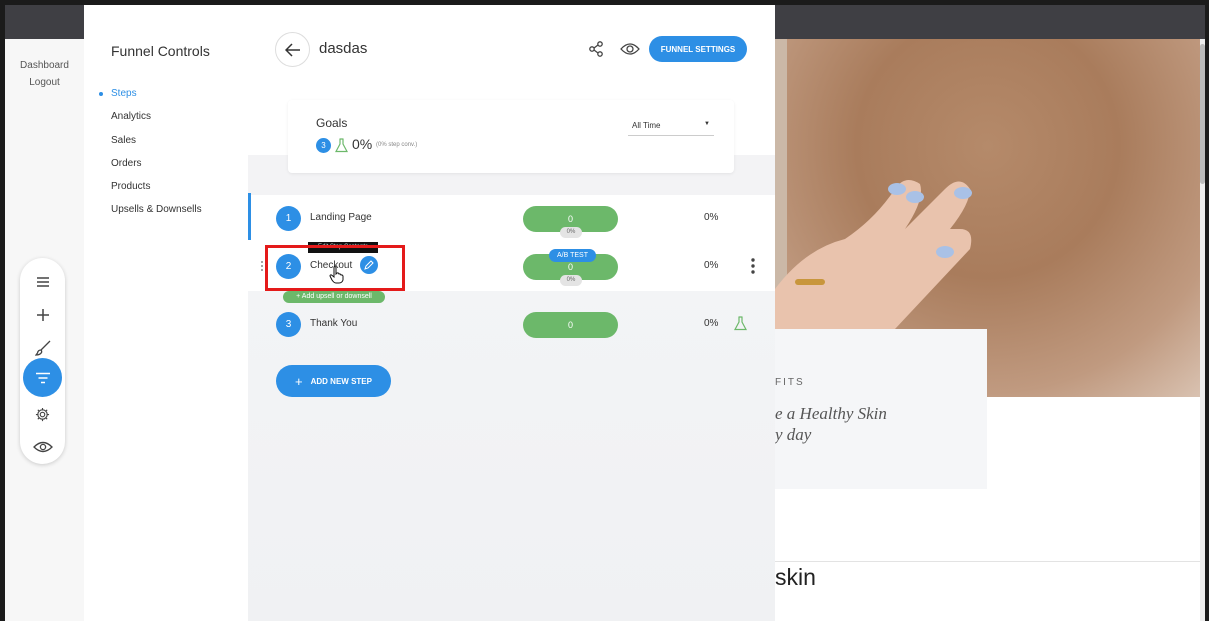 The width and height of the screenshot is (1209, 621). I want to click on ab-test-button: A/B TEST, so click(572, 255).